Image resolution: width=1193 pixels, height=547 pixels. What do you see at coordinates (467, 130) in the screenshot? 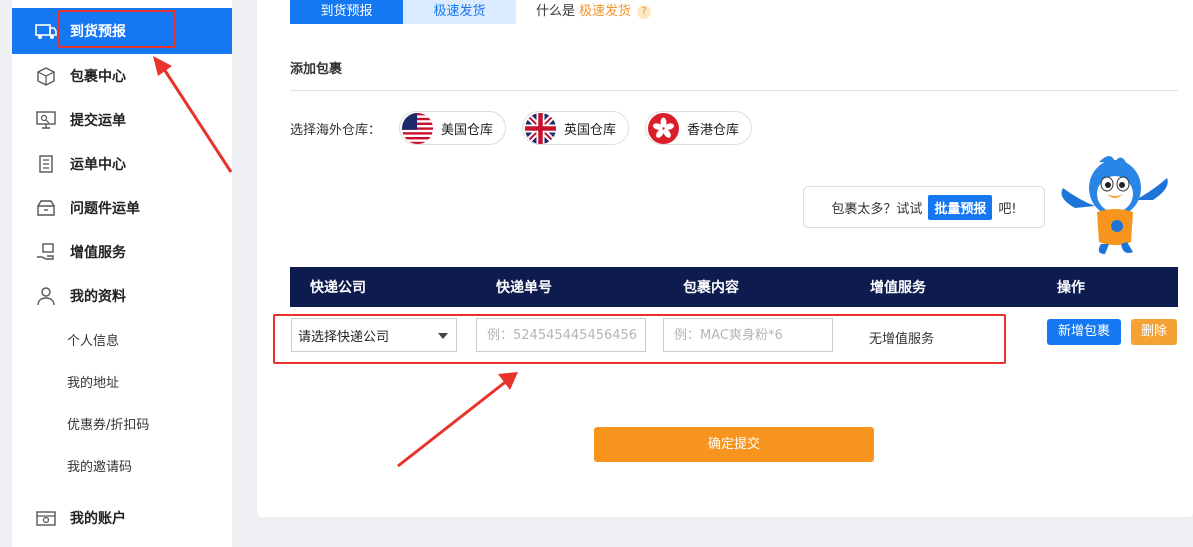
I see `warehouse-us-label: 美国仓库` at bounding box center [467, 130].